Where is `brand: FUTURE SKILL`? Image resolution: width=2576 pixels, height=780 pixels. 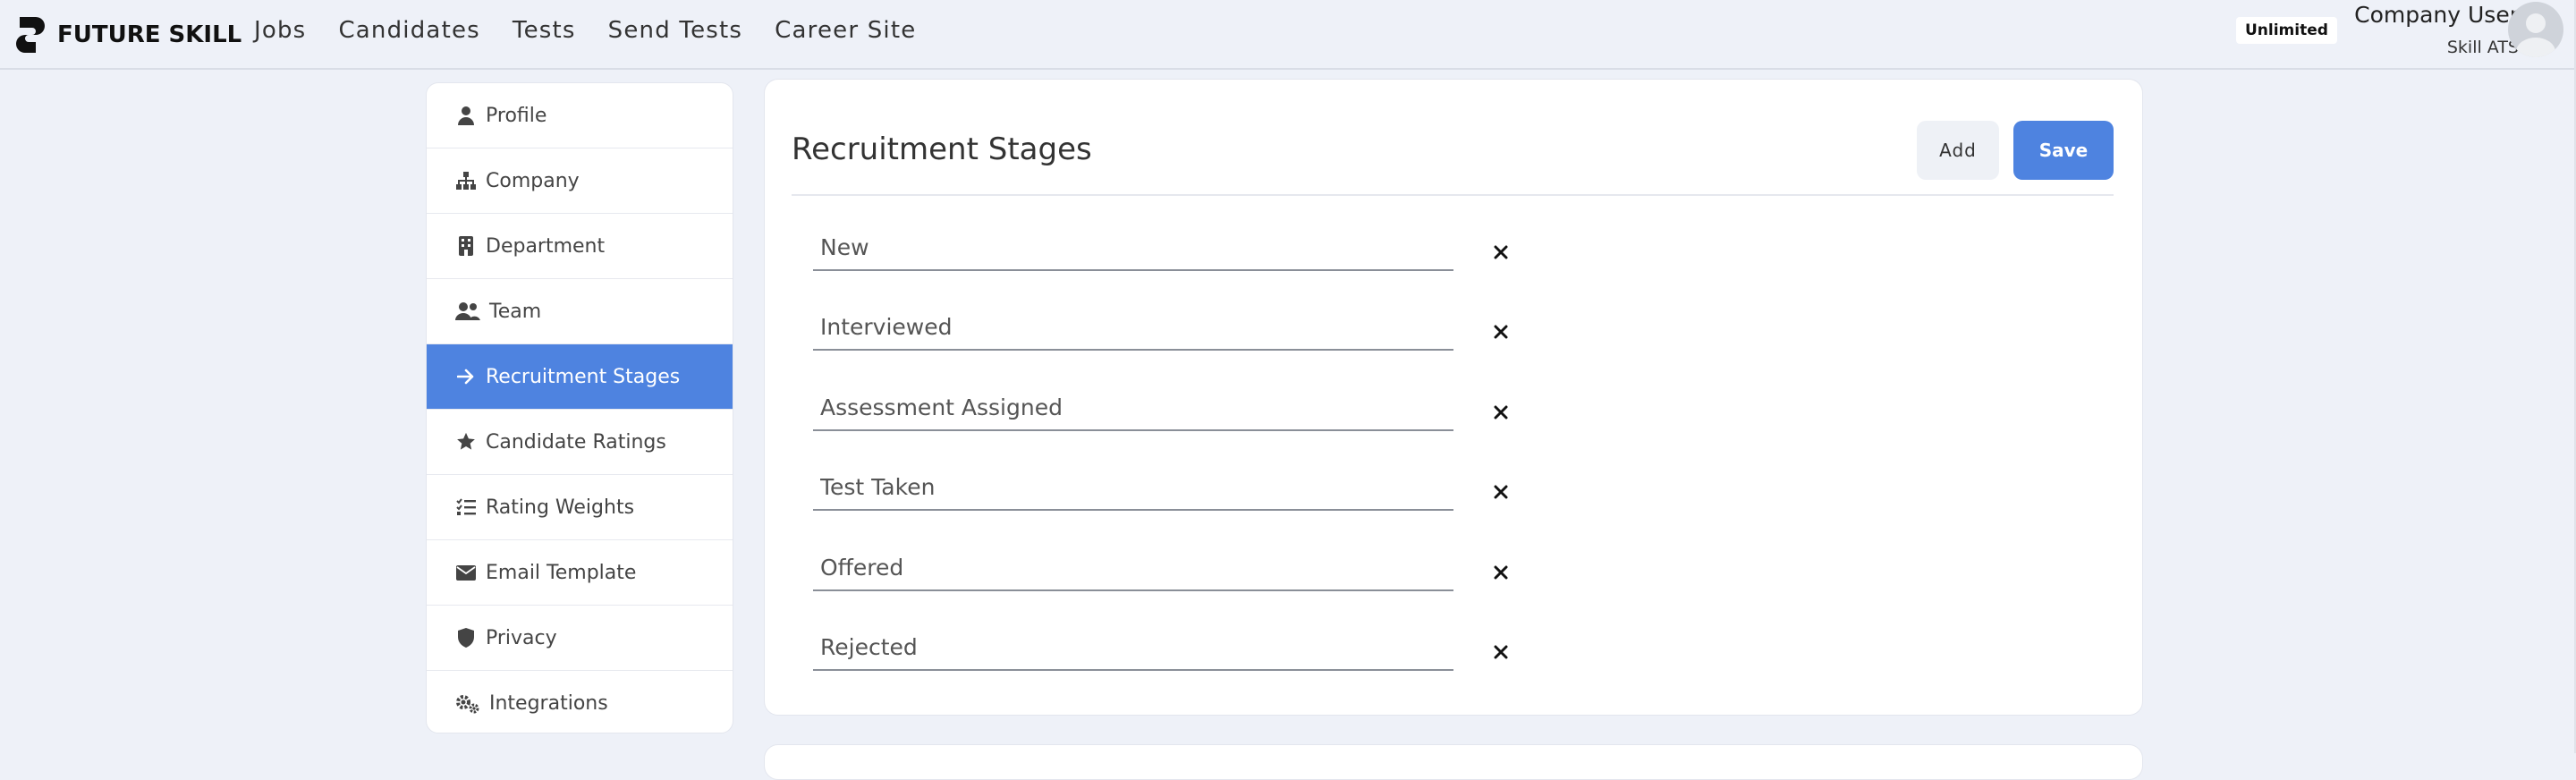
brand: FUTURE SKILL is located at coordinates (128, 35).